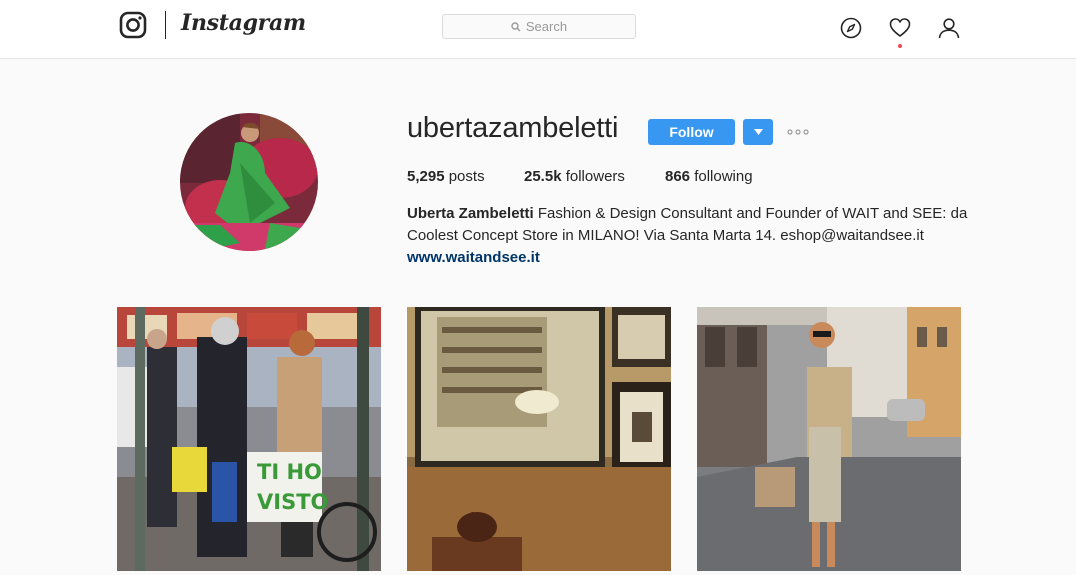  Describe the element at coordinates (697, 258) in the screenshot. I see `bio-website-link: www.waitandsee.it` at that location.